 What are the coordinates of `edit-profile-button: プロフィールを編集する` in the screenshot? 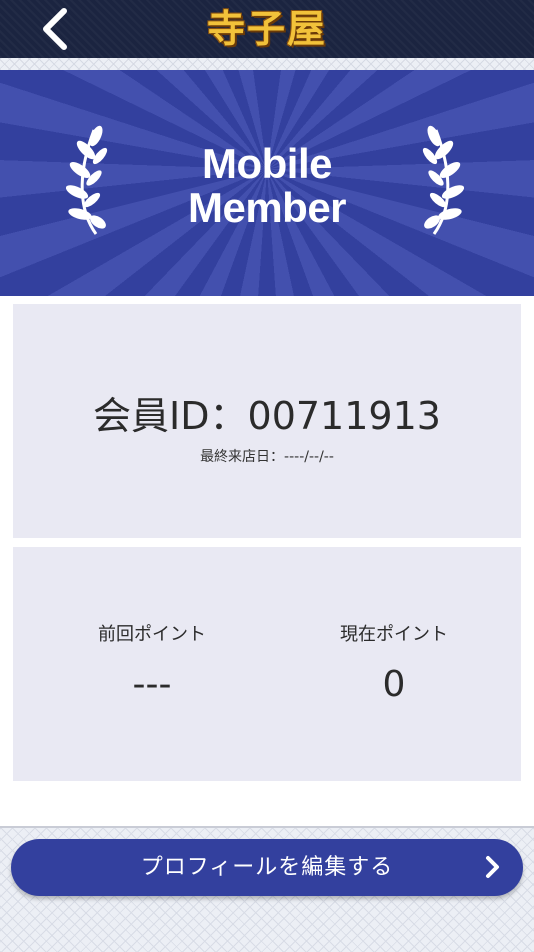 It's located at (267, 867).